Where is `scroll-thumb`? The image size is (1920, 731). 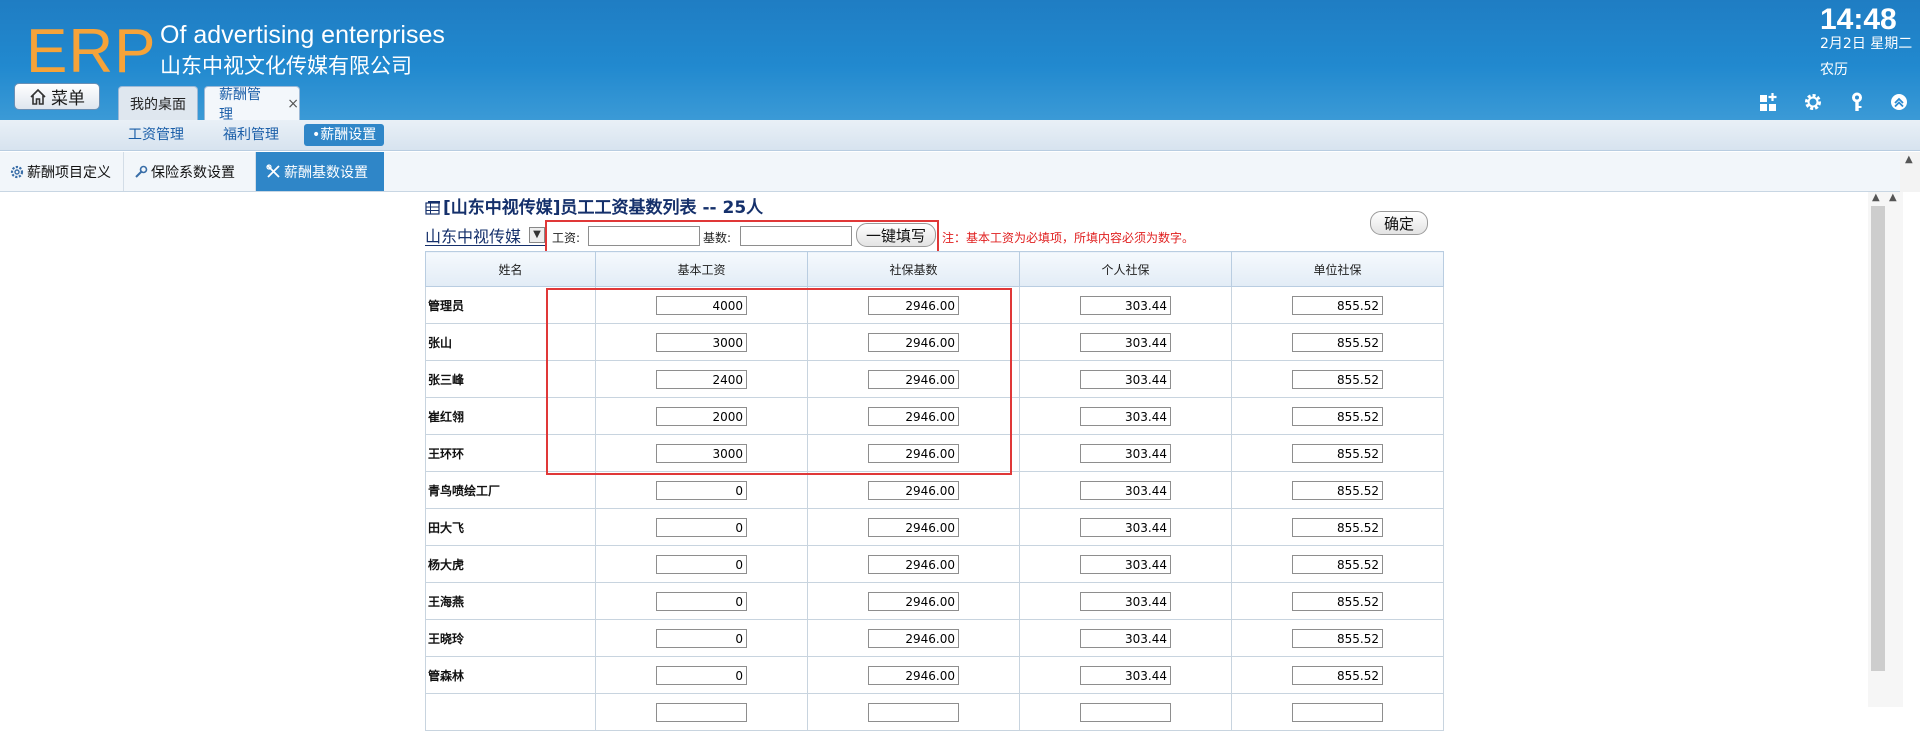 scroll-thumb is located at coordinates (1878, 438).